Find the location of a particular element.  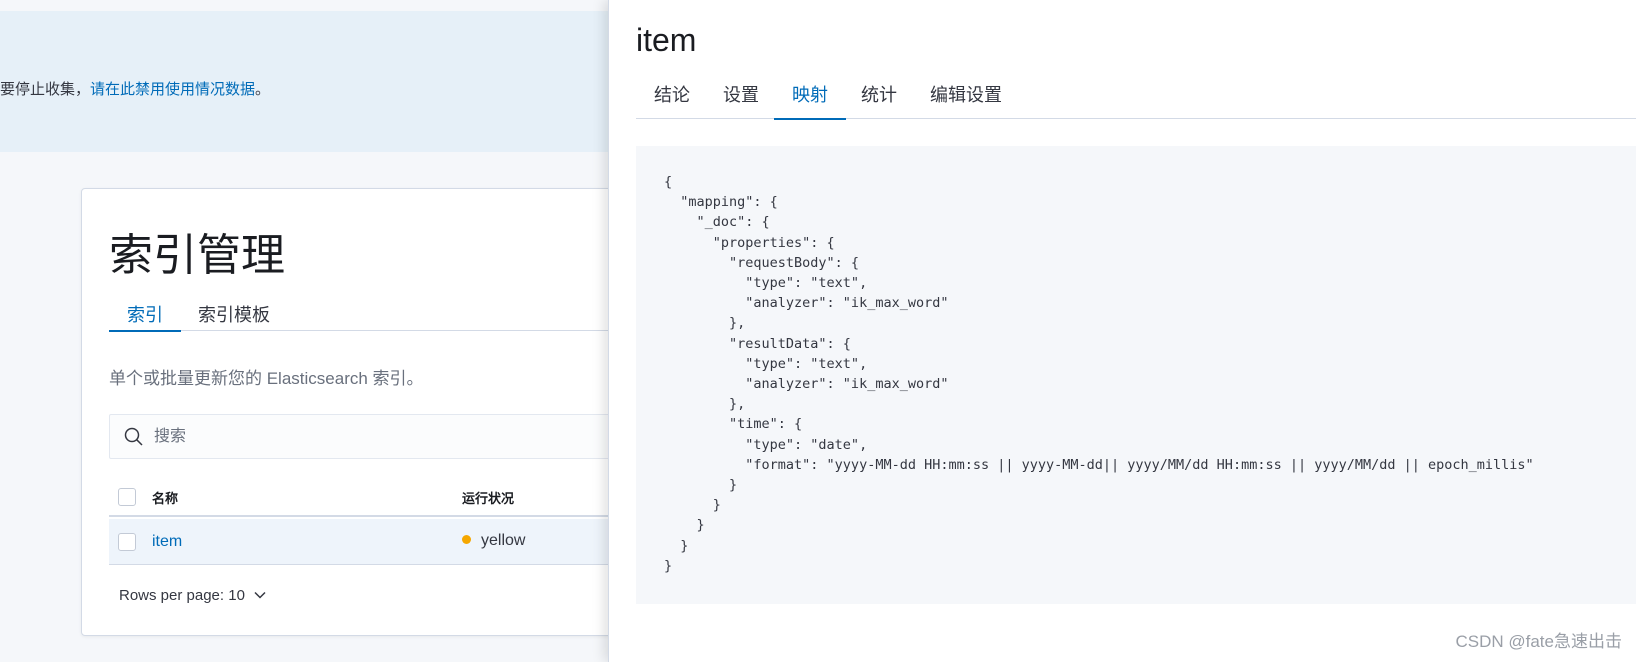

callout-text: 要停止收集，请在此禁用使用情况数据。 is located at coordinates (135, 88).